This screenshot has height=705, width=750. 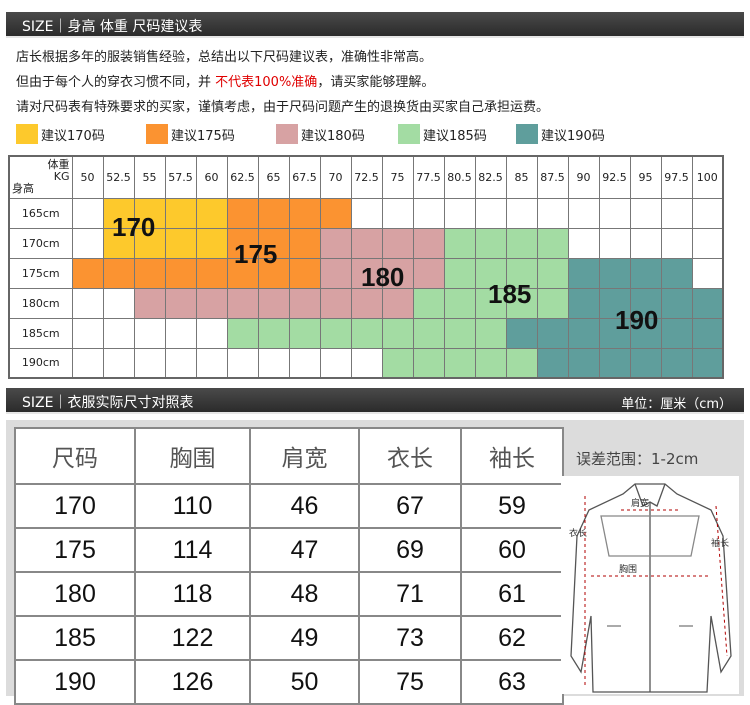 What do you see at coordinates (75, 550) in the screenshot?
I see `size-cell: 175` at bounding box center [75, 550].